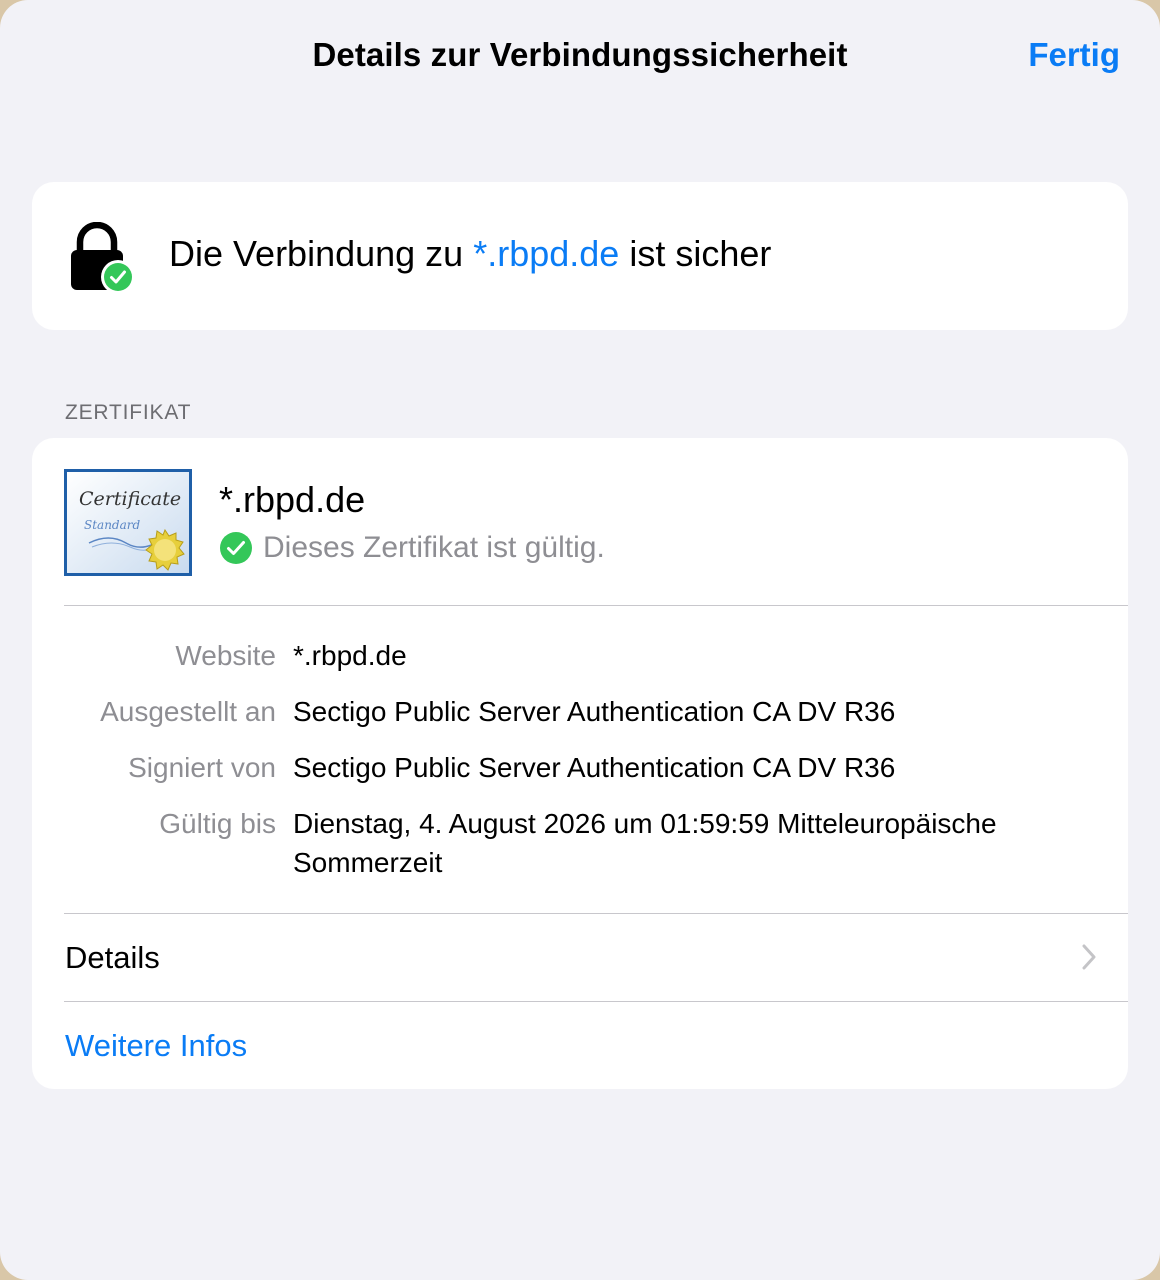  I want to click on certificate-section-header: ZERTIFIKAT, so click(128, 412).